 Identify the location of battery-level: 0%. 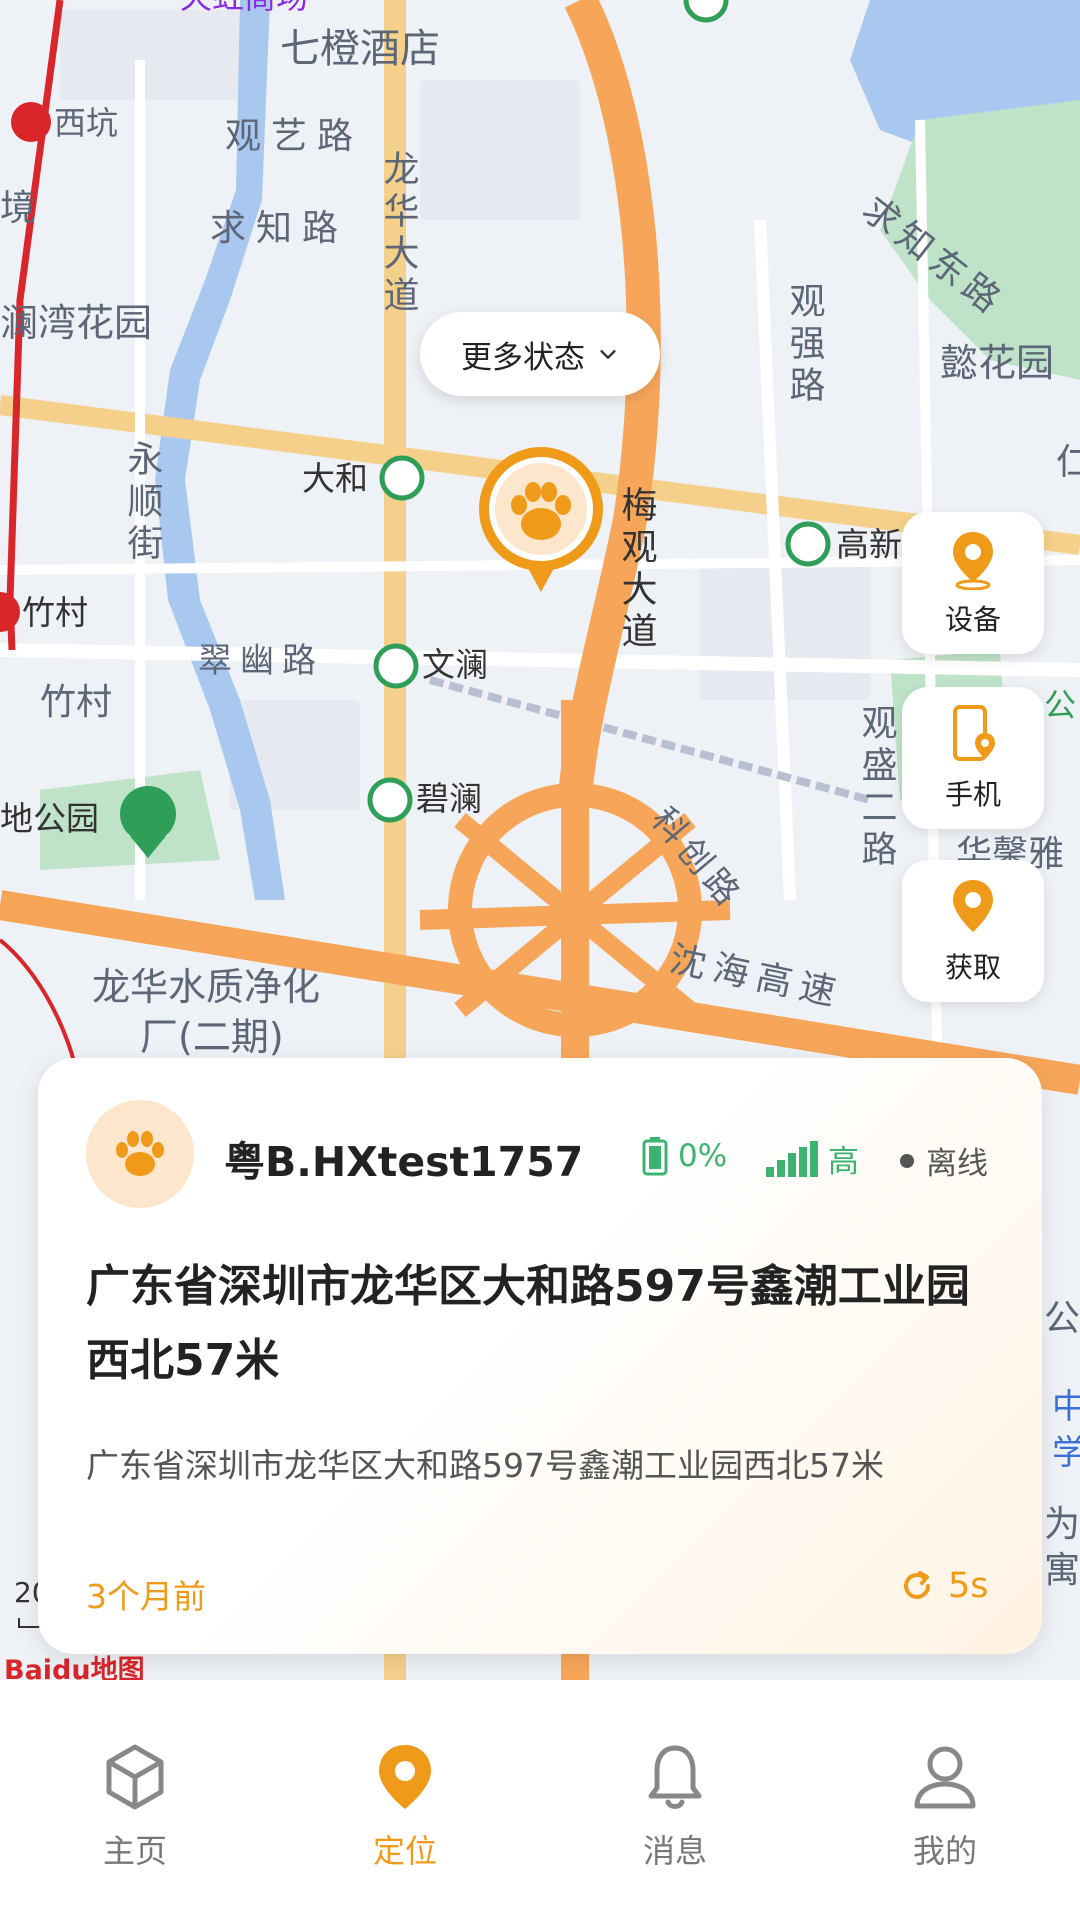
(703, 1156).